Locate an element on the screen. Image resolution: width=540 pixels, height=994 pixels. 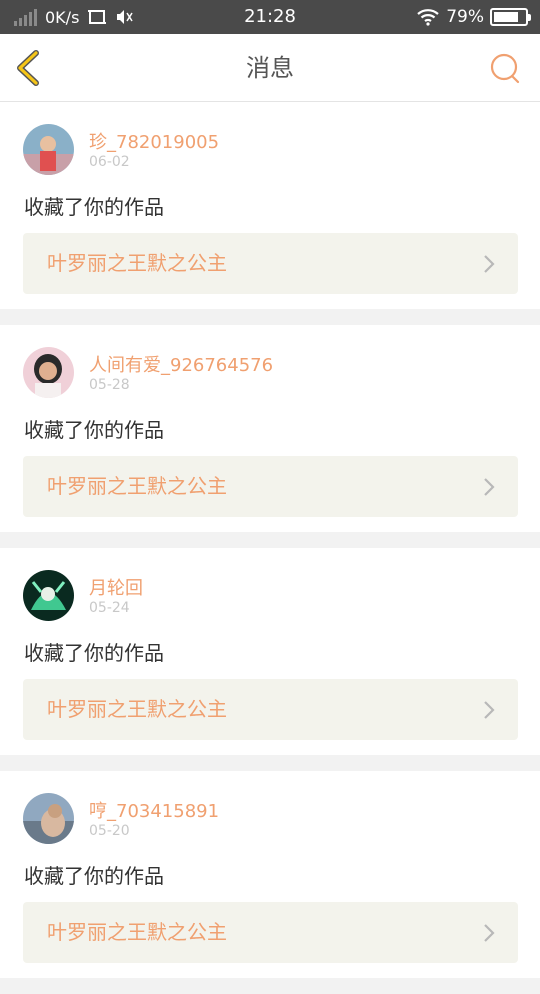
page-title: 消息 is located at coordinates (270, 68).